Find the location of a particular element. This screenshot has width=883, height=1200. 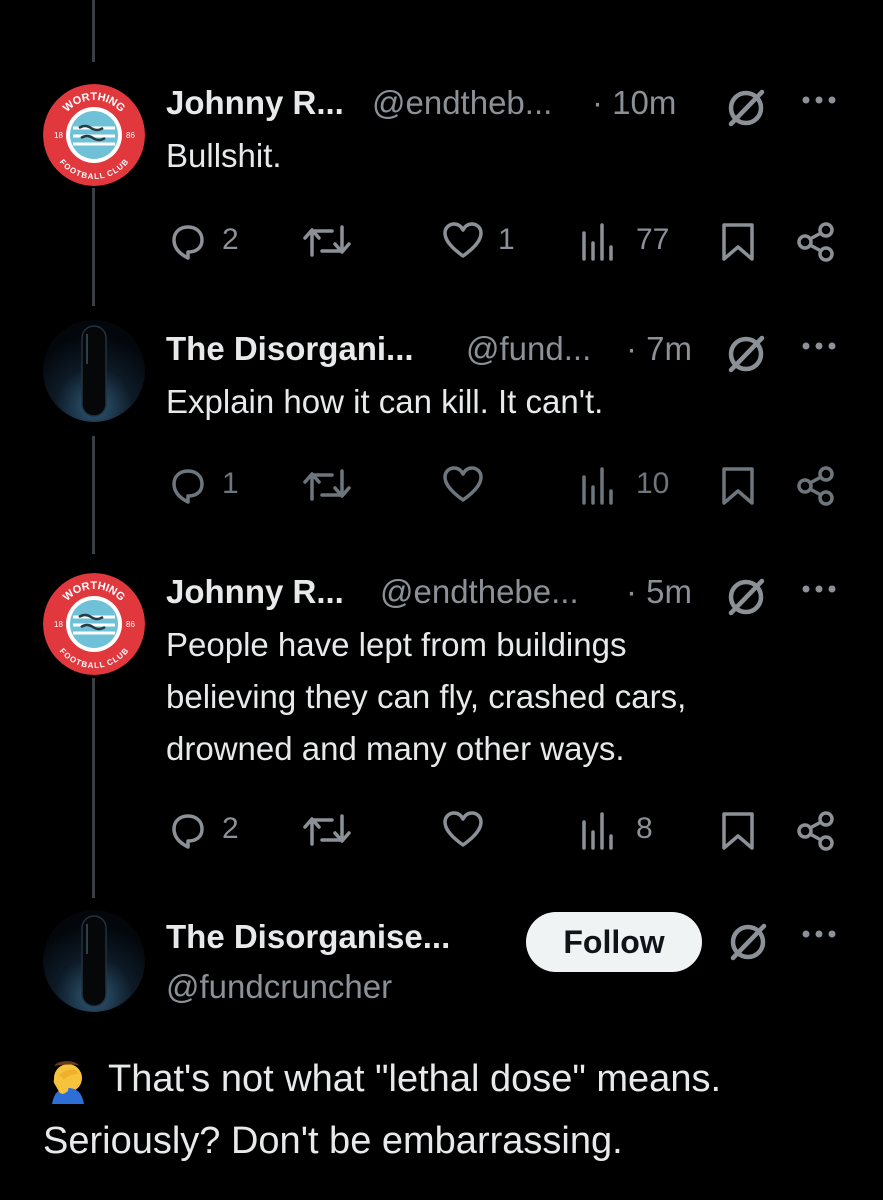

timestamp: · 10m is located at coordinates (634, 103).